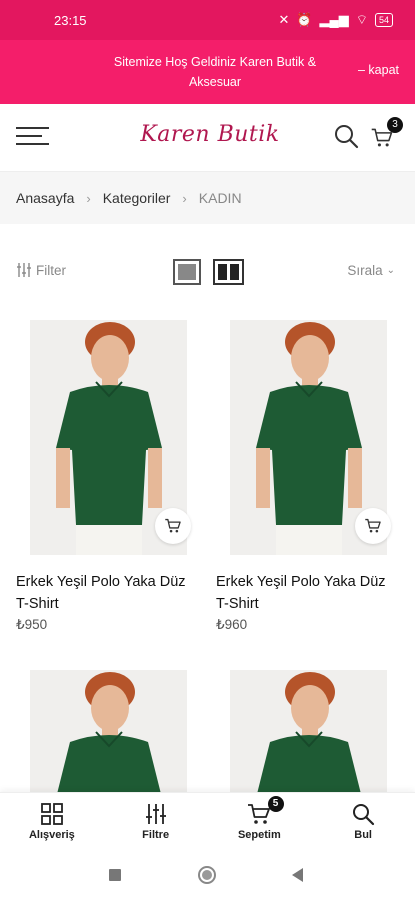 This screenshot has width=415, height=900. I want to click on sort-dropdown: Sırala ⌄, so click(371, 270).